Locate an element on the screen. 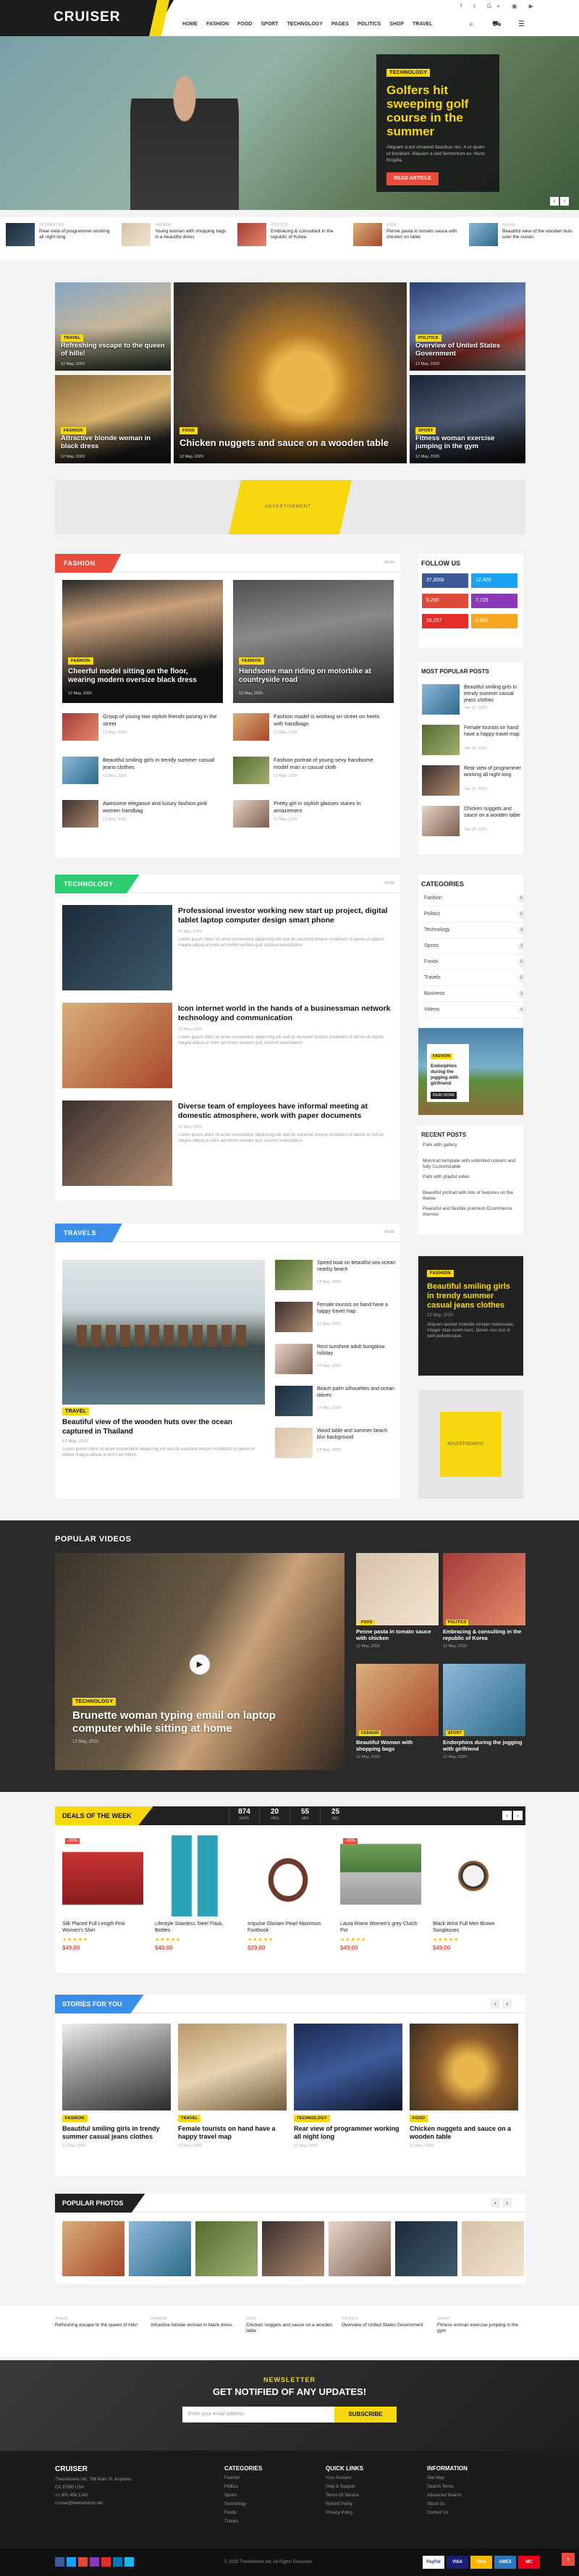  featured-title: Refreshing escape to the queen of hills! is located at coordinates (113, 350).